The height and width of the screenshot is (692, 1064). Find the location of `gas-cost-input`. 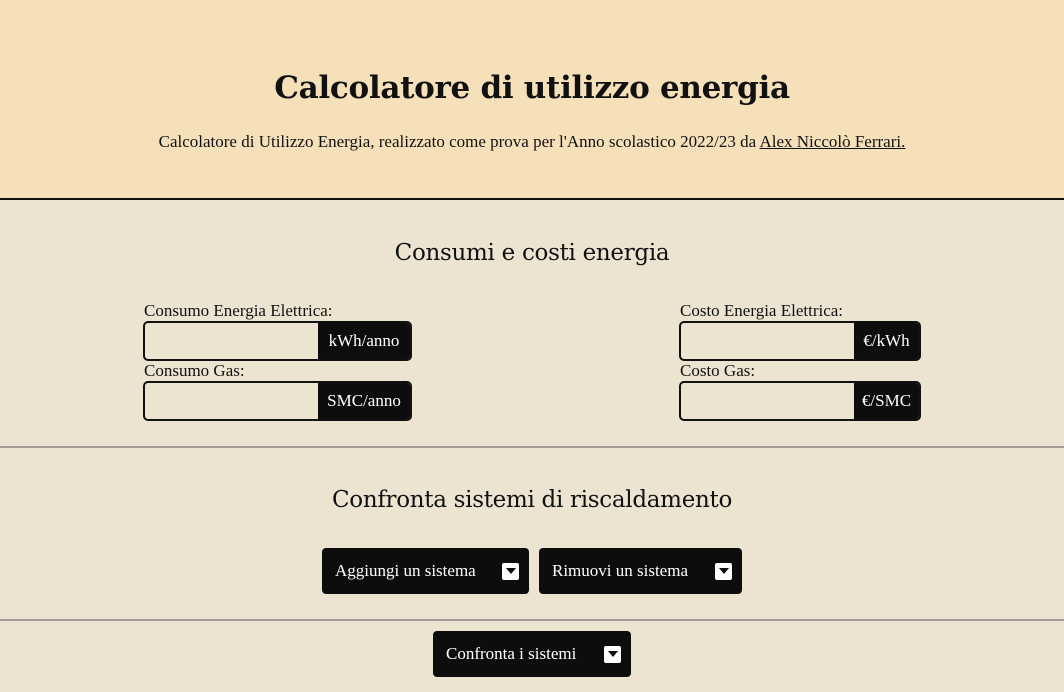

gas-cost-input is located at coordinates (767, 401).